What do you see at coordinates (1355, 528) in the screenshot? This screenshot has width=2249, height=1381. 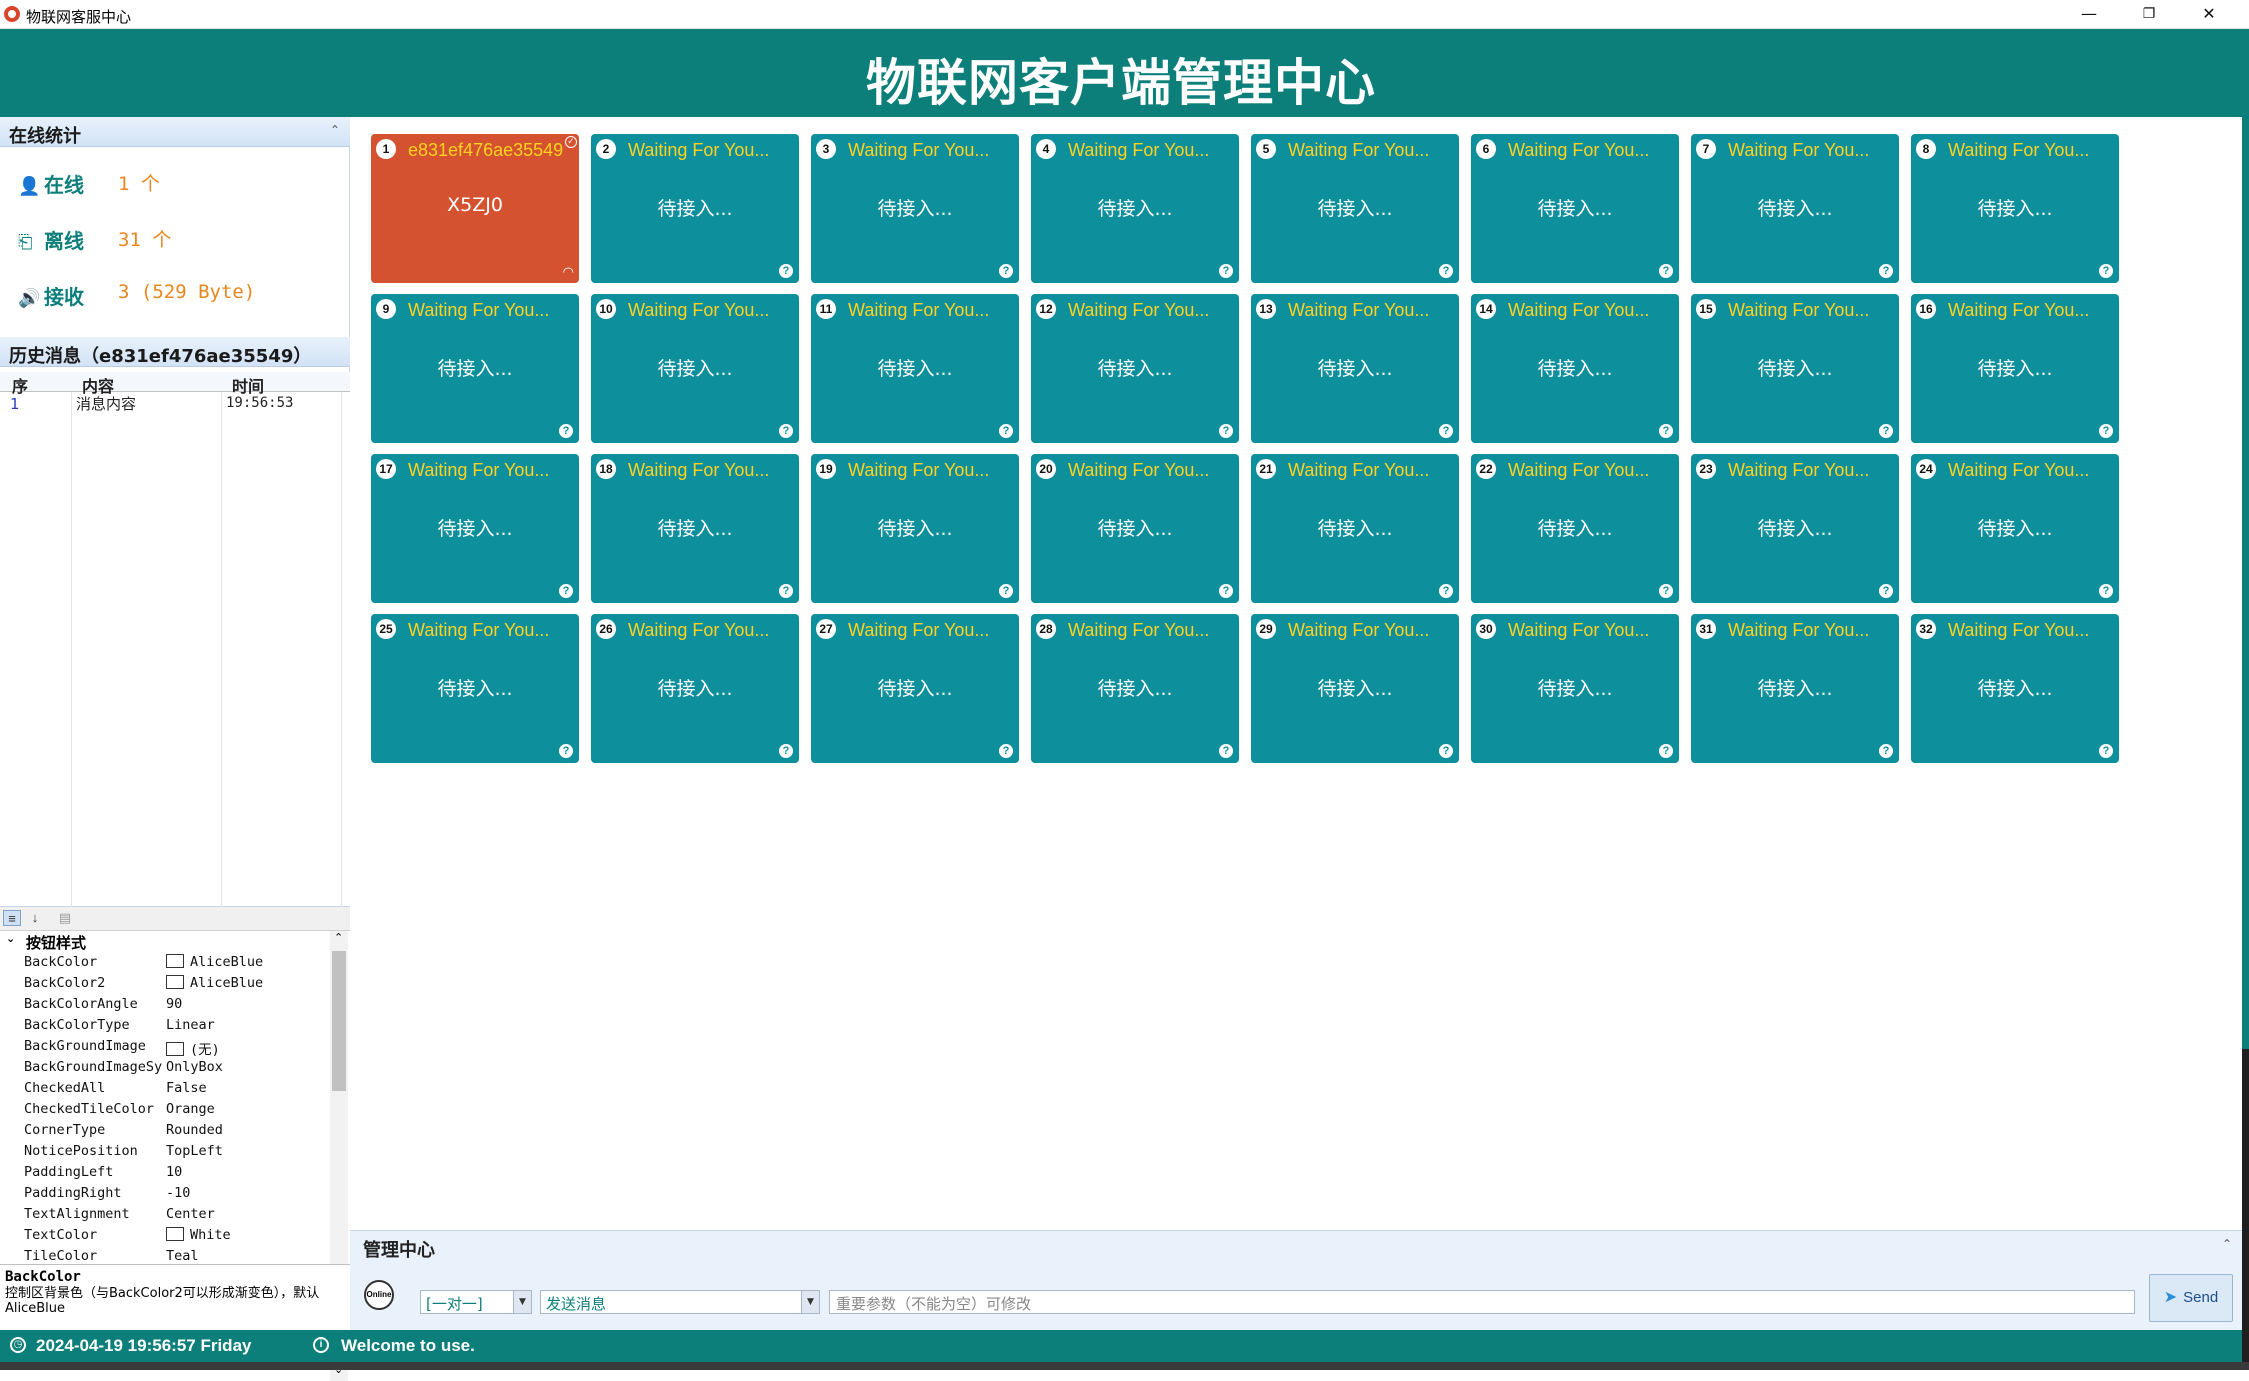 I see `client-tile: 21 Waiting For You... 待接入...?` at bounding box center [1355, 528].